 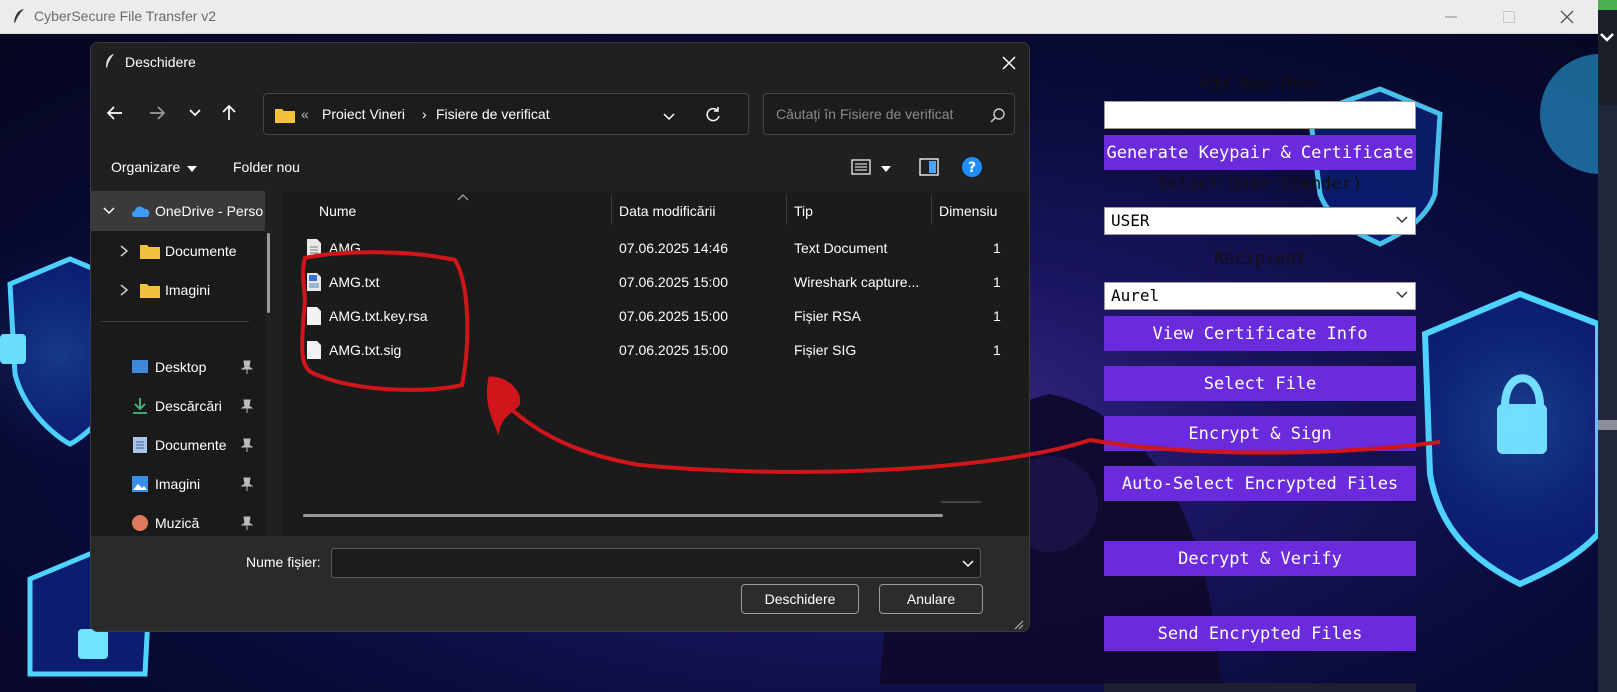 I want to click on filename-input, so click(x=656, y=563).